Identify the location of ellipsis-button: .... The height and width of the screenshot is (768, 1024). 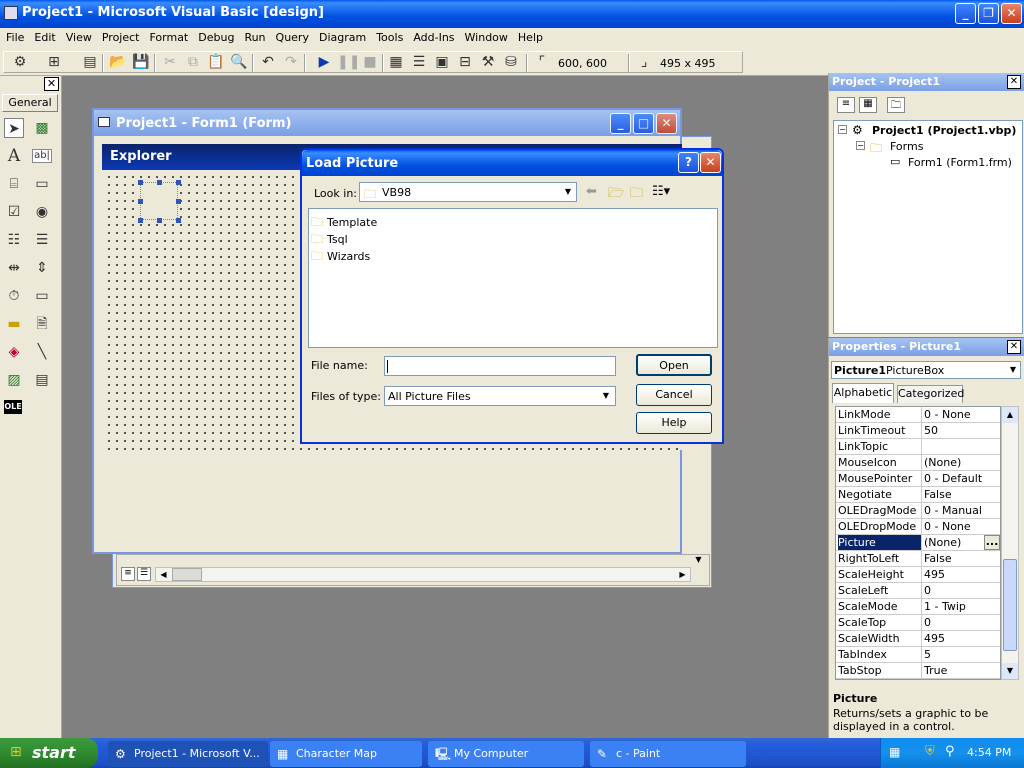
(992, 542).